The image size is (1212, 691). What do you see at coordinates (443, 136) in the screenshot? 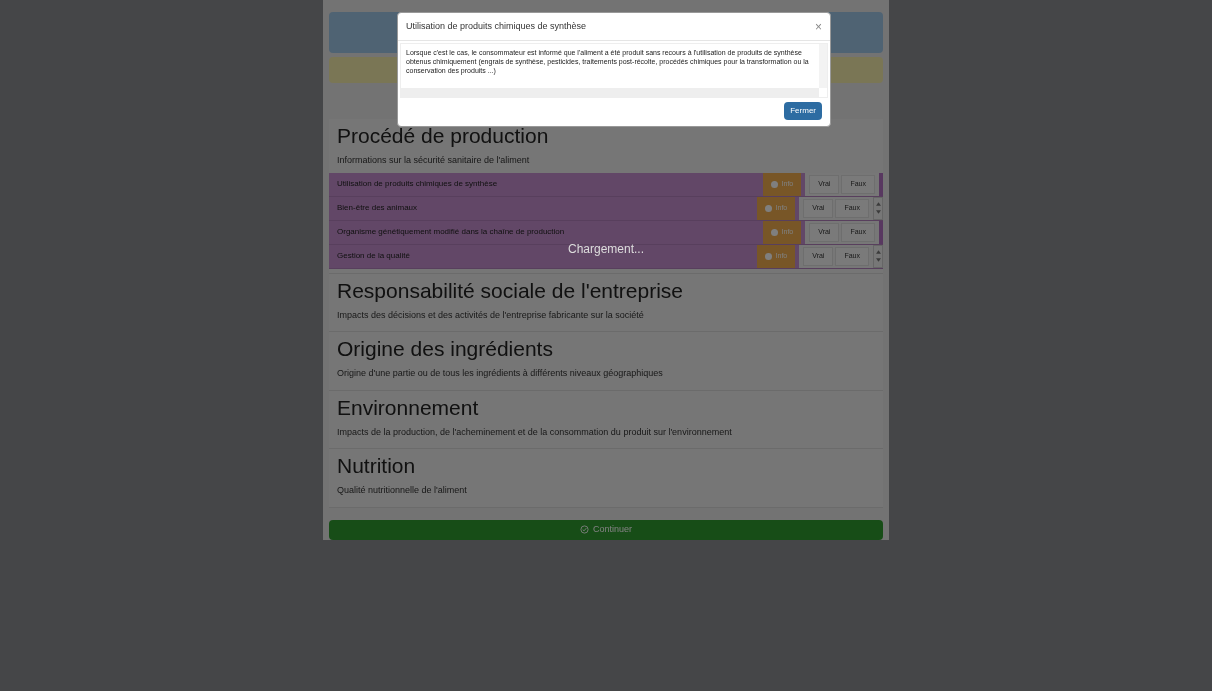
I see `section-title: Procédé de production` at bounding box center [443, 136].